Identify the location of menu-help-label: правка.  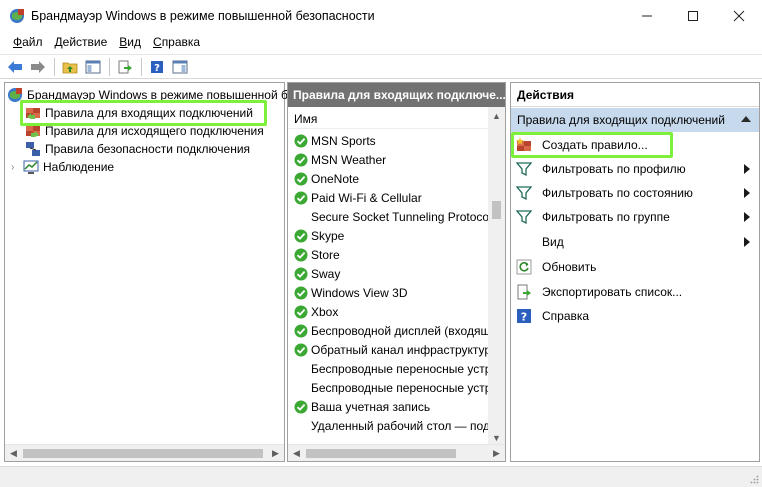
(181, 42).